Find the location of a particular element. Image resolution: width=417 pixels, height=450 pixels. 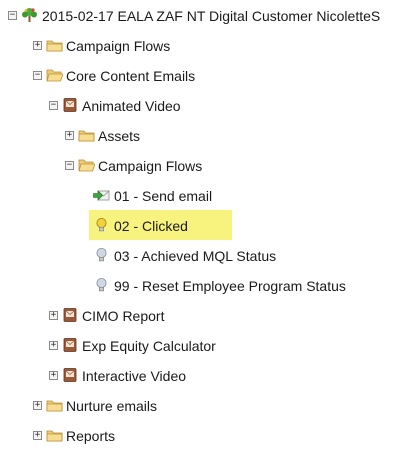

tree-item-label: Reports is located at coordinates (91, 436).